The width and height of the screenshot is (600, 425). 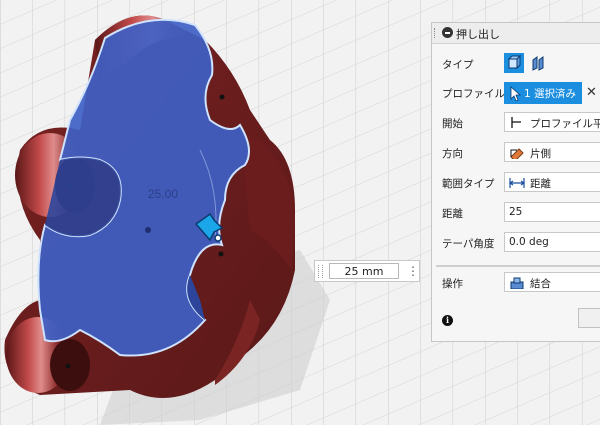 What do you see at coordinates (552, 152) in the screenshot?
I see `direction-dropdown: 片側` at bounding box center [552, 152].